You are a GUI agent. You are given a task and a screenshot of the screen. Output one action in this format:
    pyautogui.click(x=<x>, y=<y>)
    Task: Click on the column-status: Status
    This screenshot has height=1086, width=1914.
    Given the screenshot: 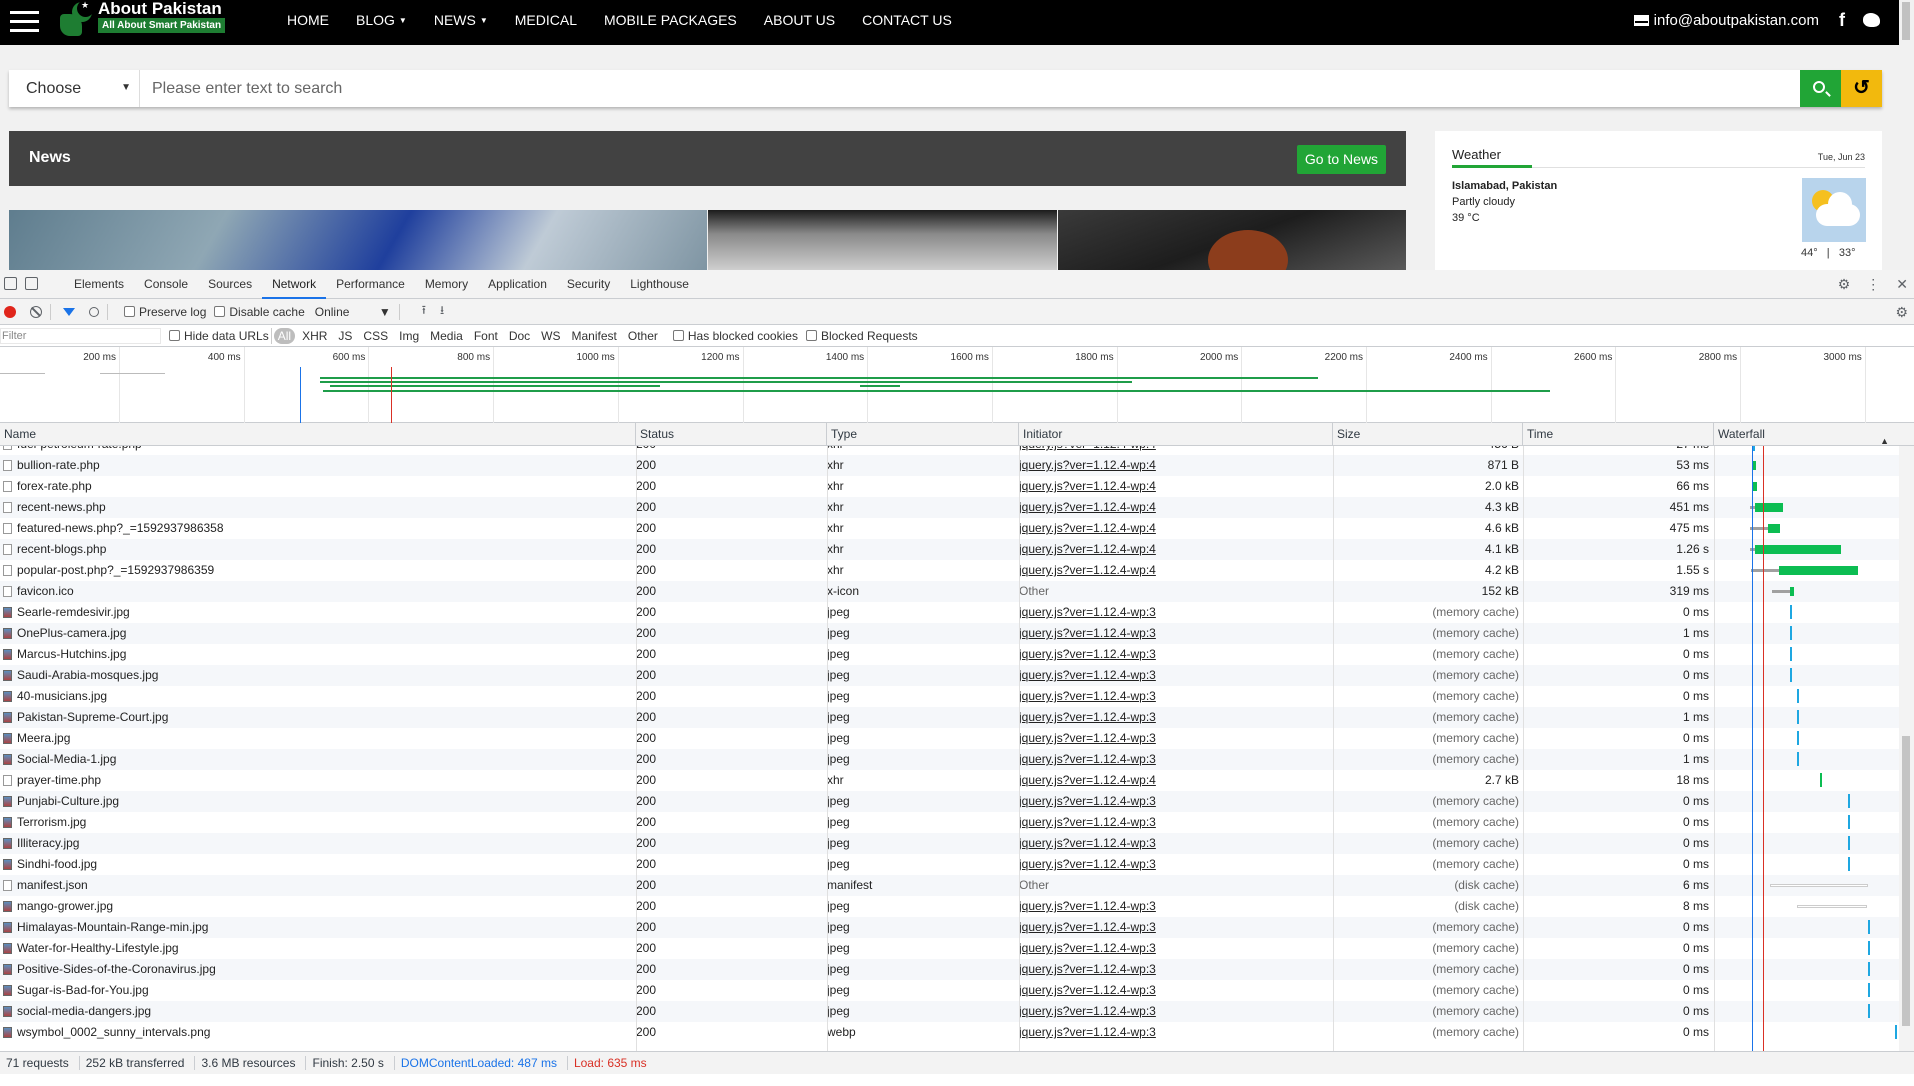 What is the action you would take?
    pyautogui.click(x=731, y=434)
    